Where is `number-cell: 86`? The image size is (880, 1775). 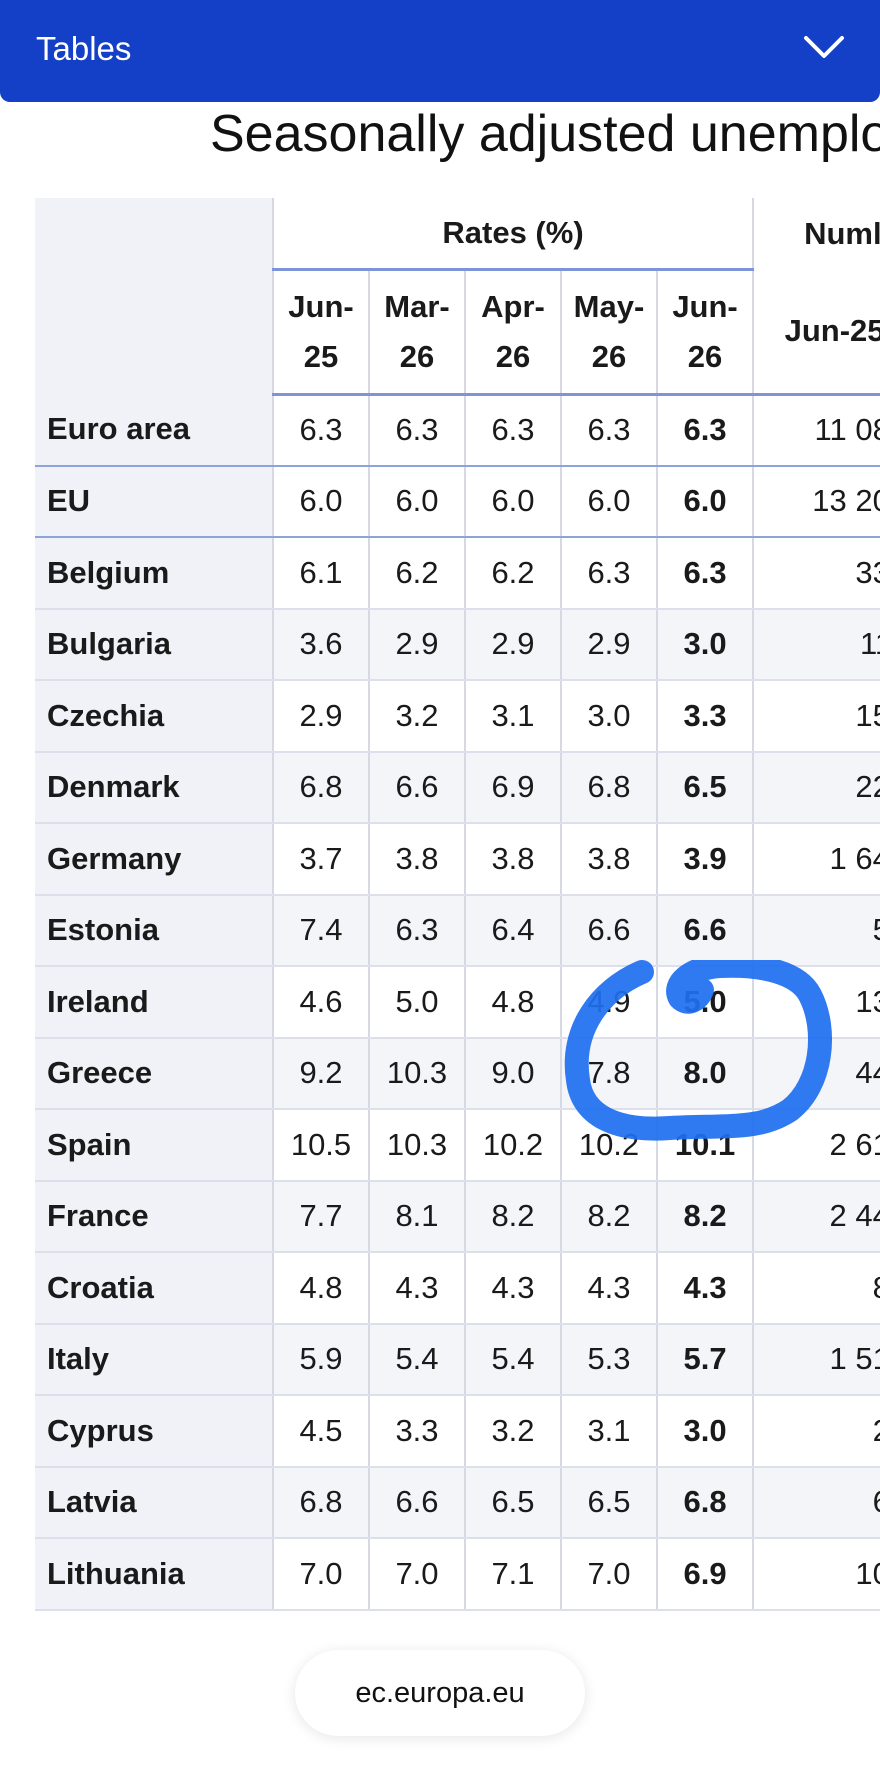 number-cell: 86 is located at coordinates (816, 1288).